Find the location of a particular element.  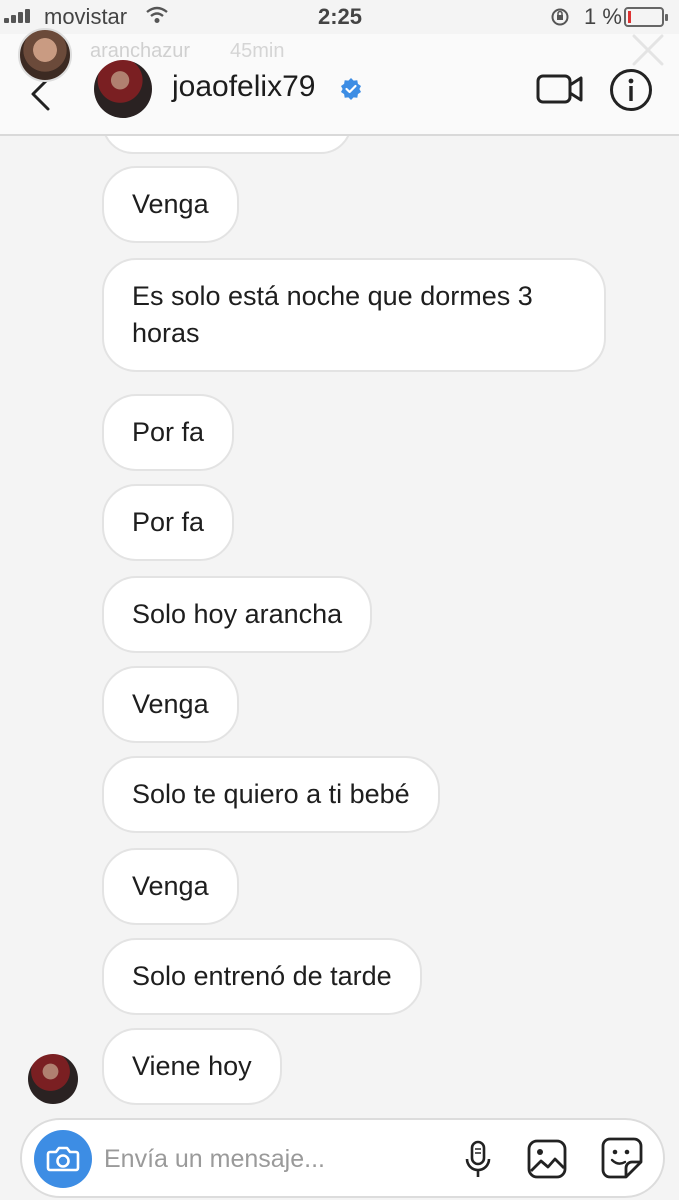

sticker-icon is located at coordinates (622, 1158).